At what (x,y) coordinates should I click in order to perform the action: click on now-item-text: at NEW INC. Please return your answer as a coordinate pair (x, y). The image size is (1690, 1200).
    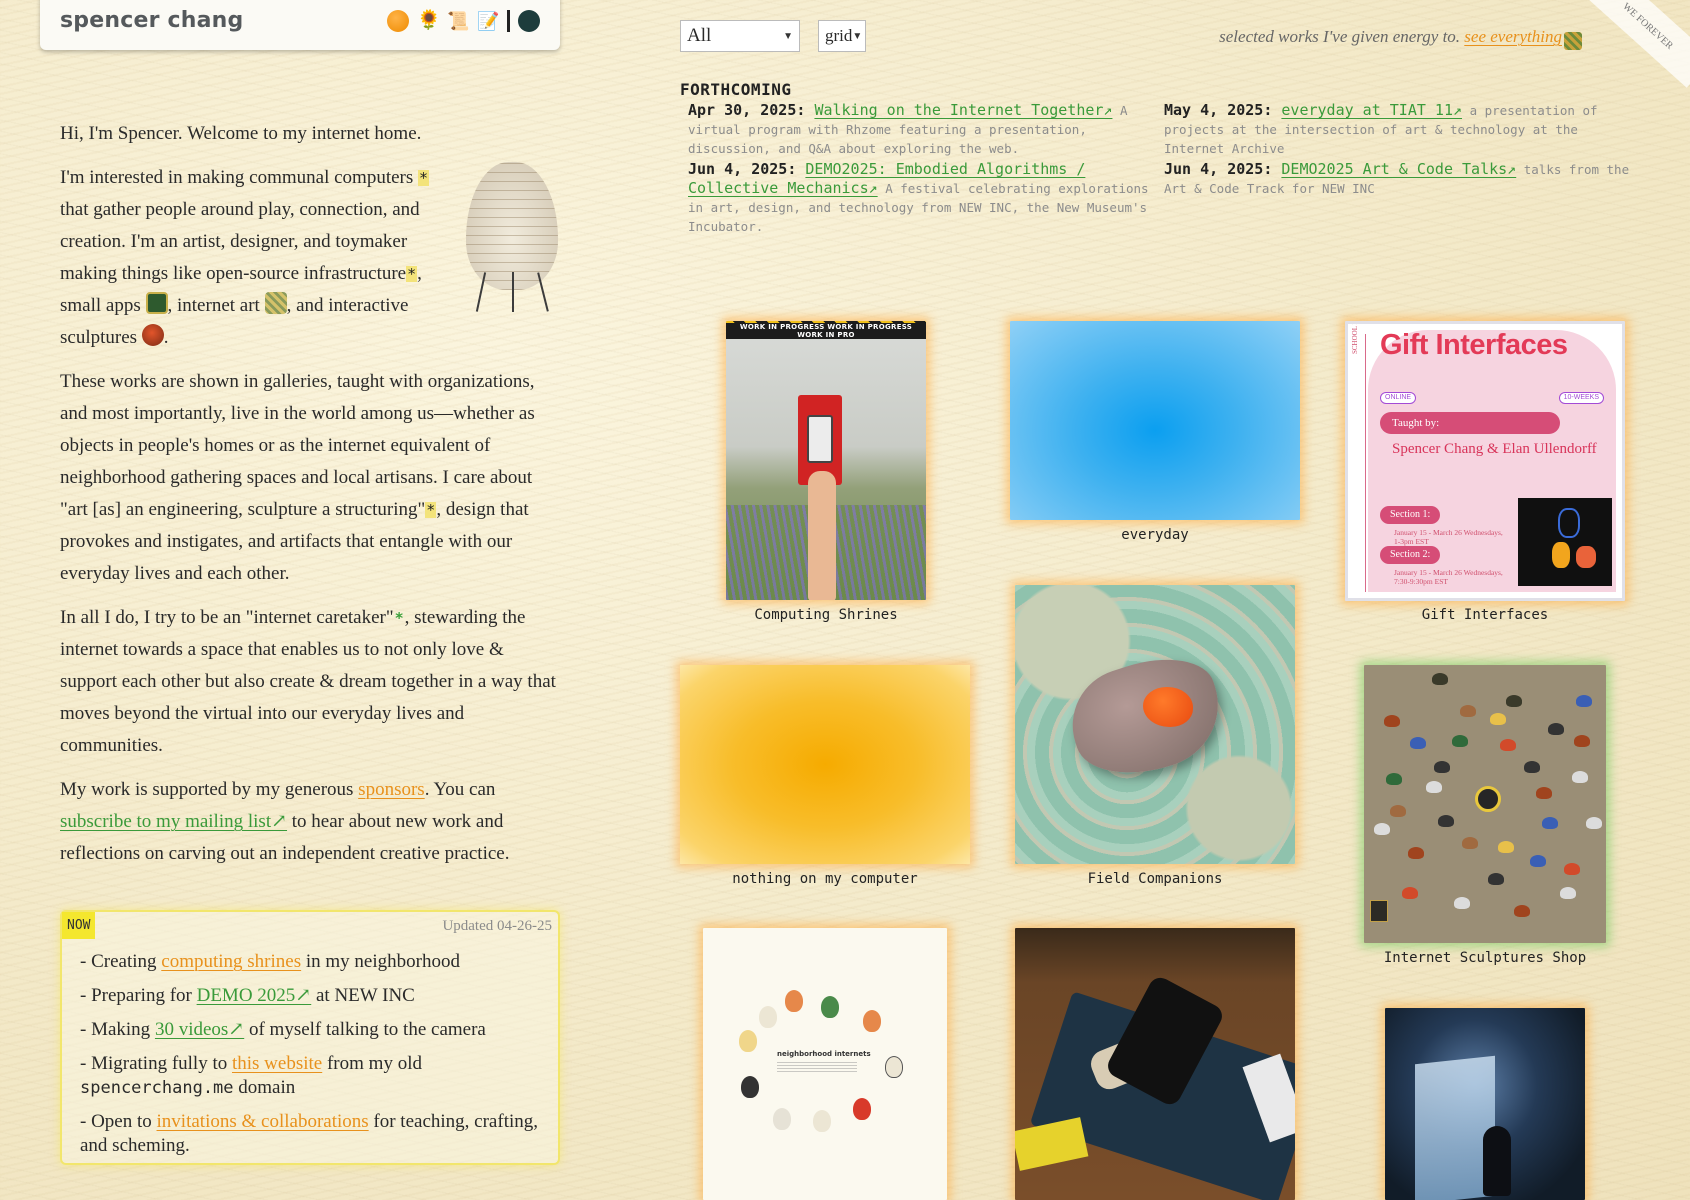
    Looking at the image, I should click on (363, 995).